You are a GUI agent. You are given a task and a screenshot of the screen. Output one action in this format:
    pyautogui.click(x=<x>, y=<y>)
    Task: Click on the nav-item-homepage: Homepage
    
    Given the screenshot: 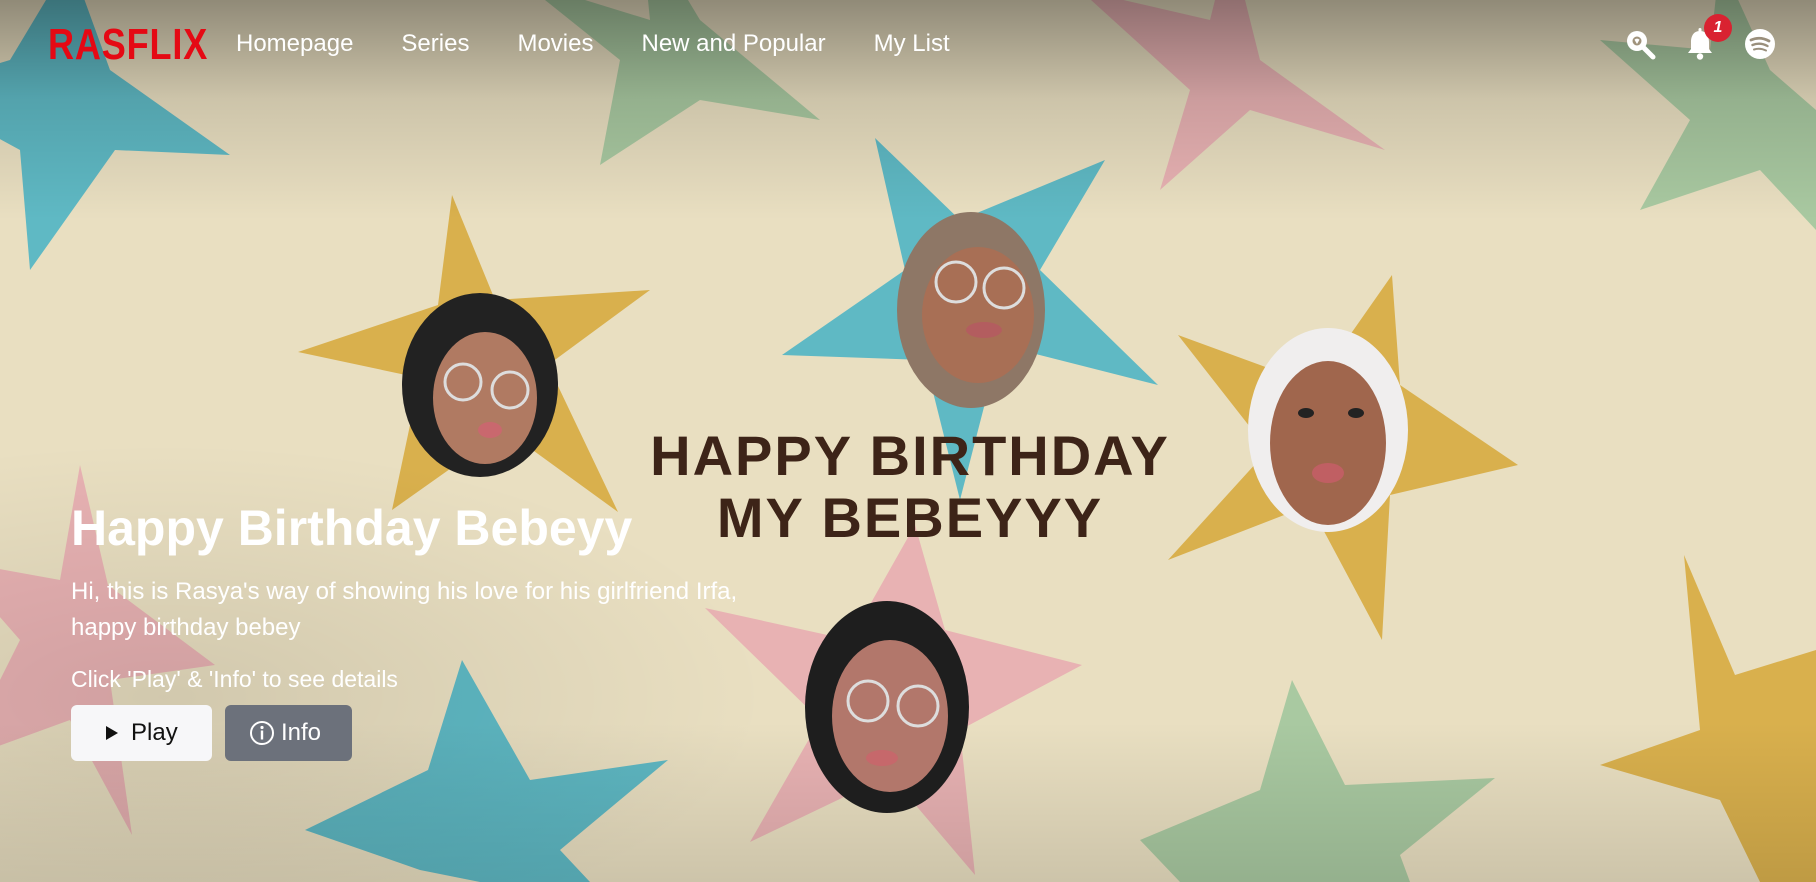 What is the action you would take?
    pyautogui.click(x=294, y=44)
    